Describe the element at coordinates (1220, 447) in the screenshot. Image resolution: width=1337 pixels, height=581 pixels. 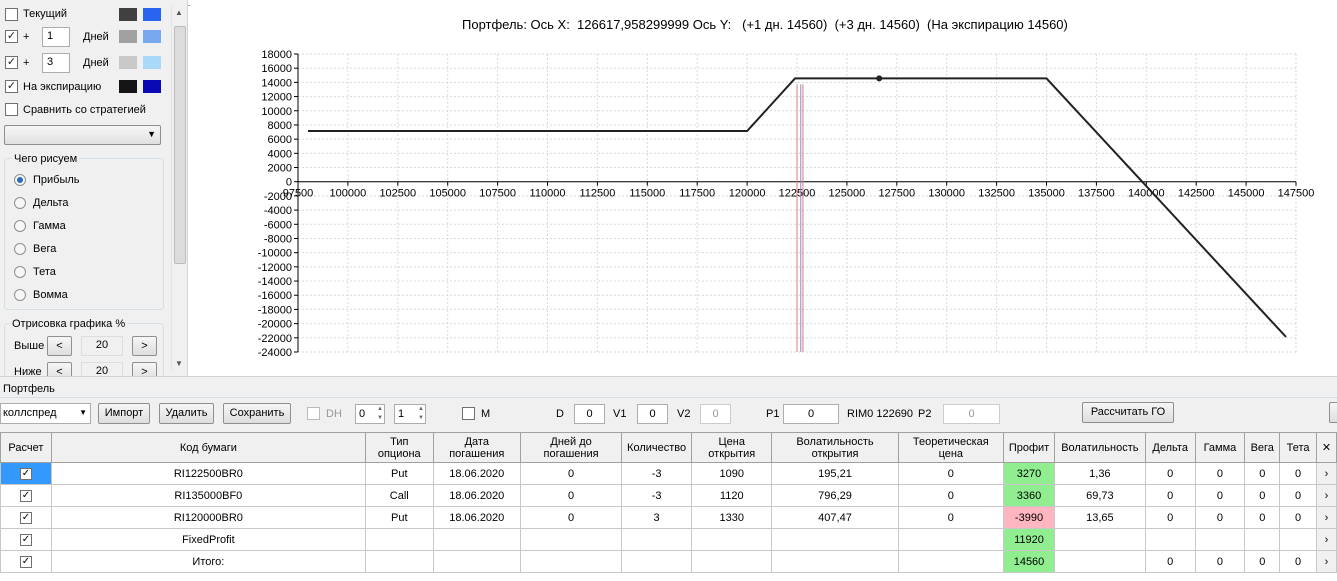
I see `col-header-gamma: Гамма` at that location.